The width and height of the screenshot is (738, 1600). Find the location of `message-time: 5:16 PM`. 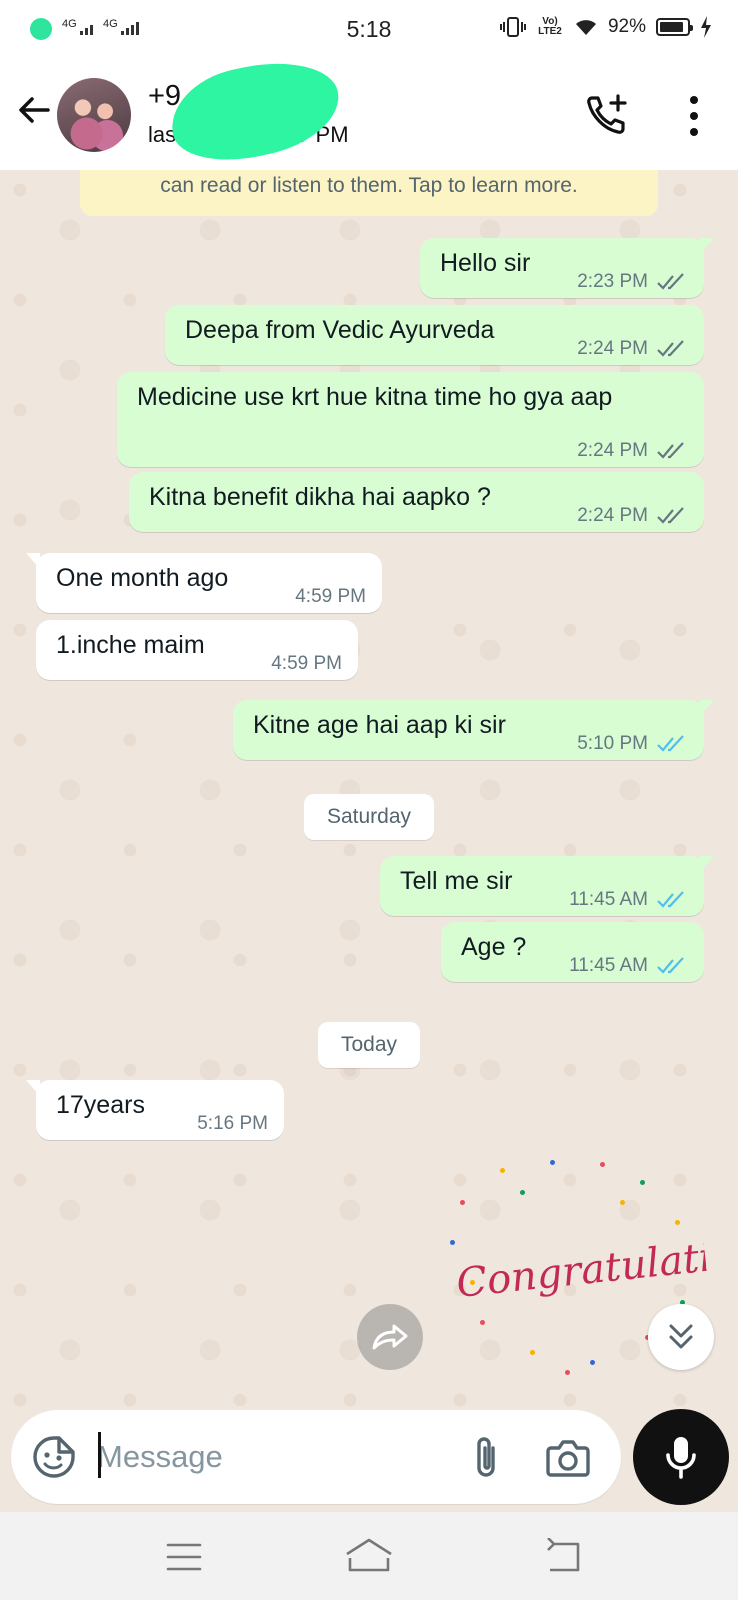

message-time: 5:16 PM is located at coordinates (232, 1123).